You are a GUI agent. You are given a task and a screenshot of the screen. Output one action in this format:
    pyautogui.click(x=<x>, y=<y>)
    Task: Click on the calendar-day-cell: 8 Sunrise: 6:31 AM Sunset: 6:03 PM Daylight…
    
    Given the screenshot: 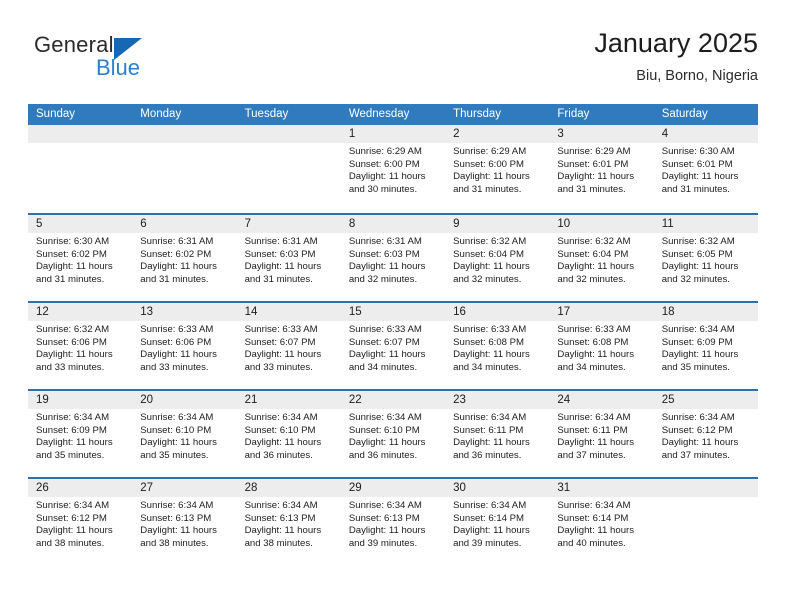 What is the action you would take?
    pyautogui.click(x=393, y=258)
    